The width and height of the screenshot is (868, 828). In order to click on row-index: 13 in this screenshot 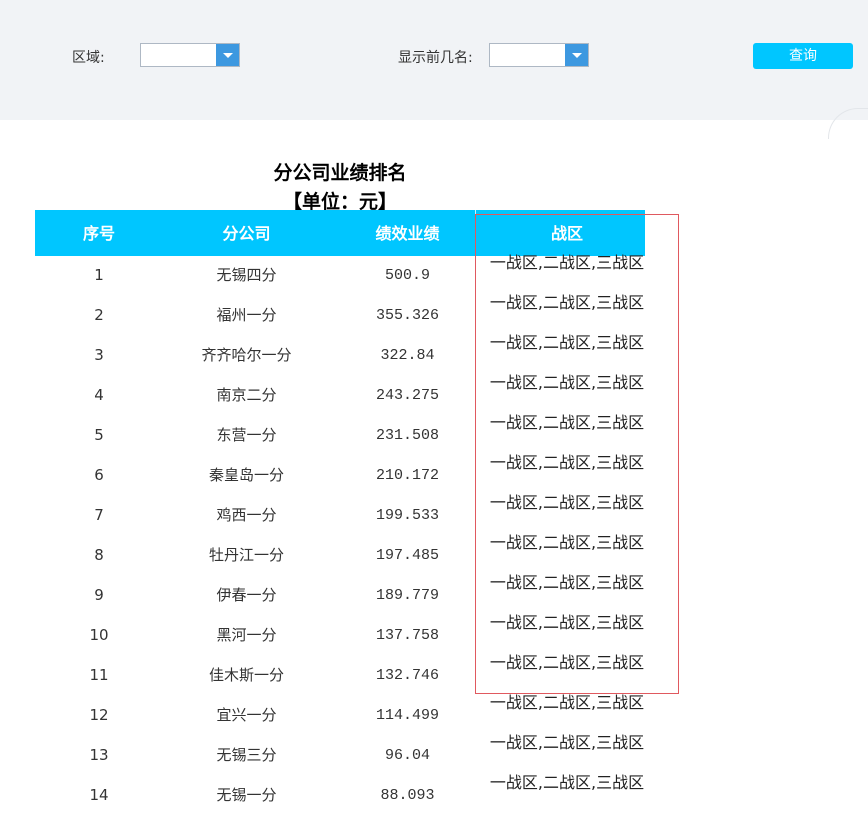, I will do `click(99, 755)`.